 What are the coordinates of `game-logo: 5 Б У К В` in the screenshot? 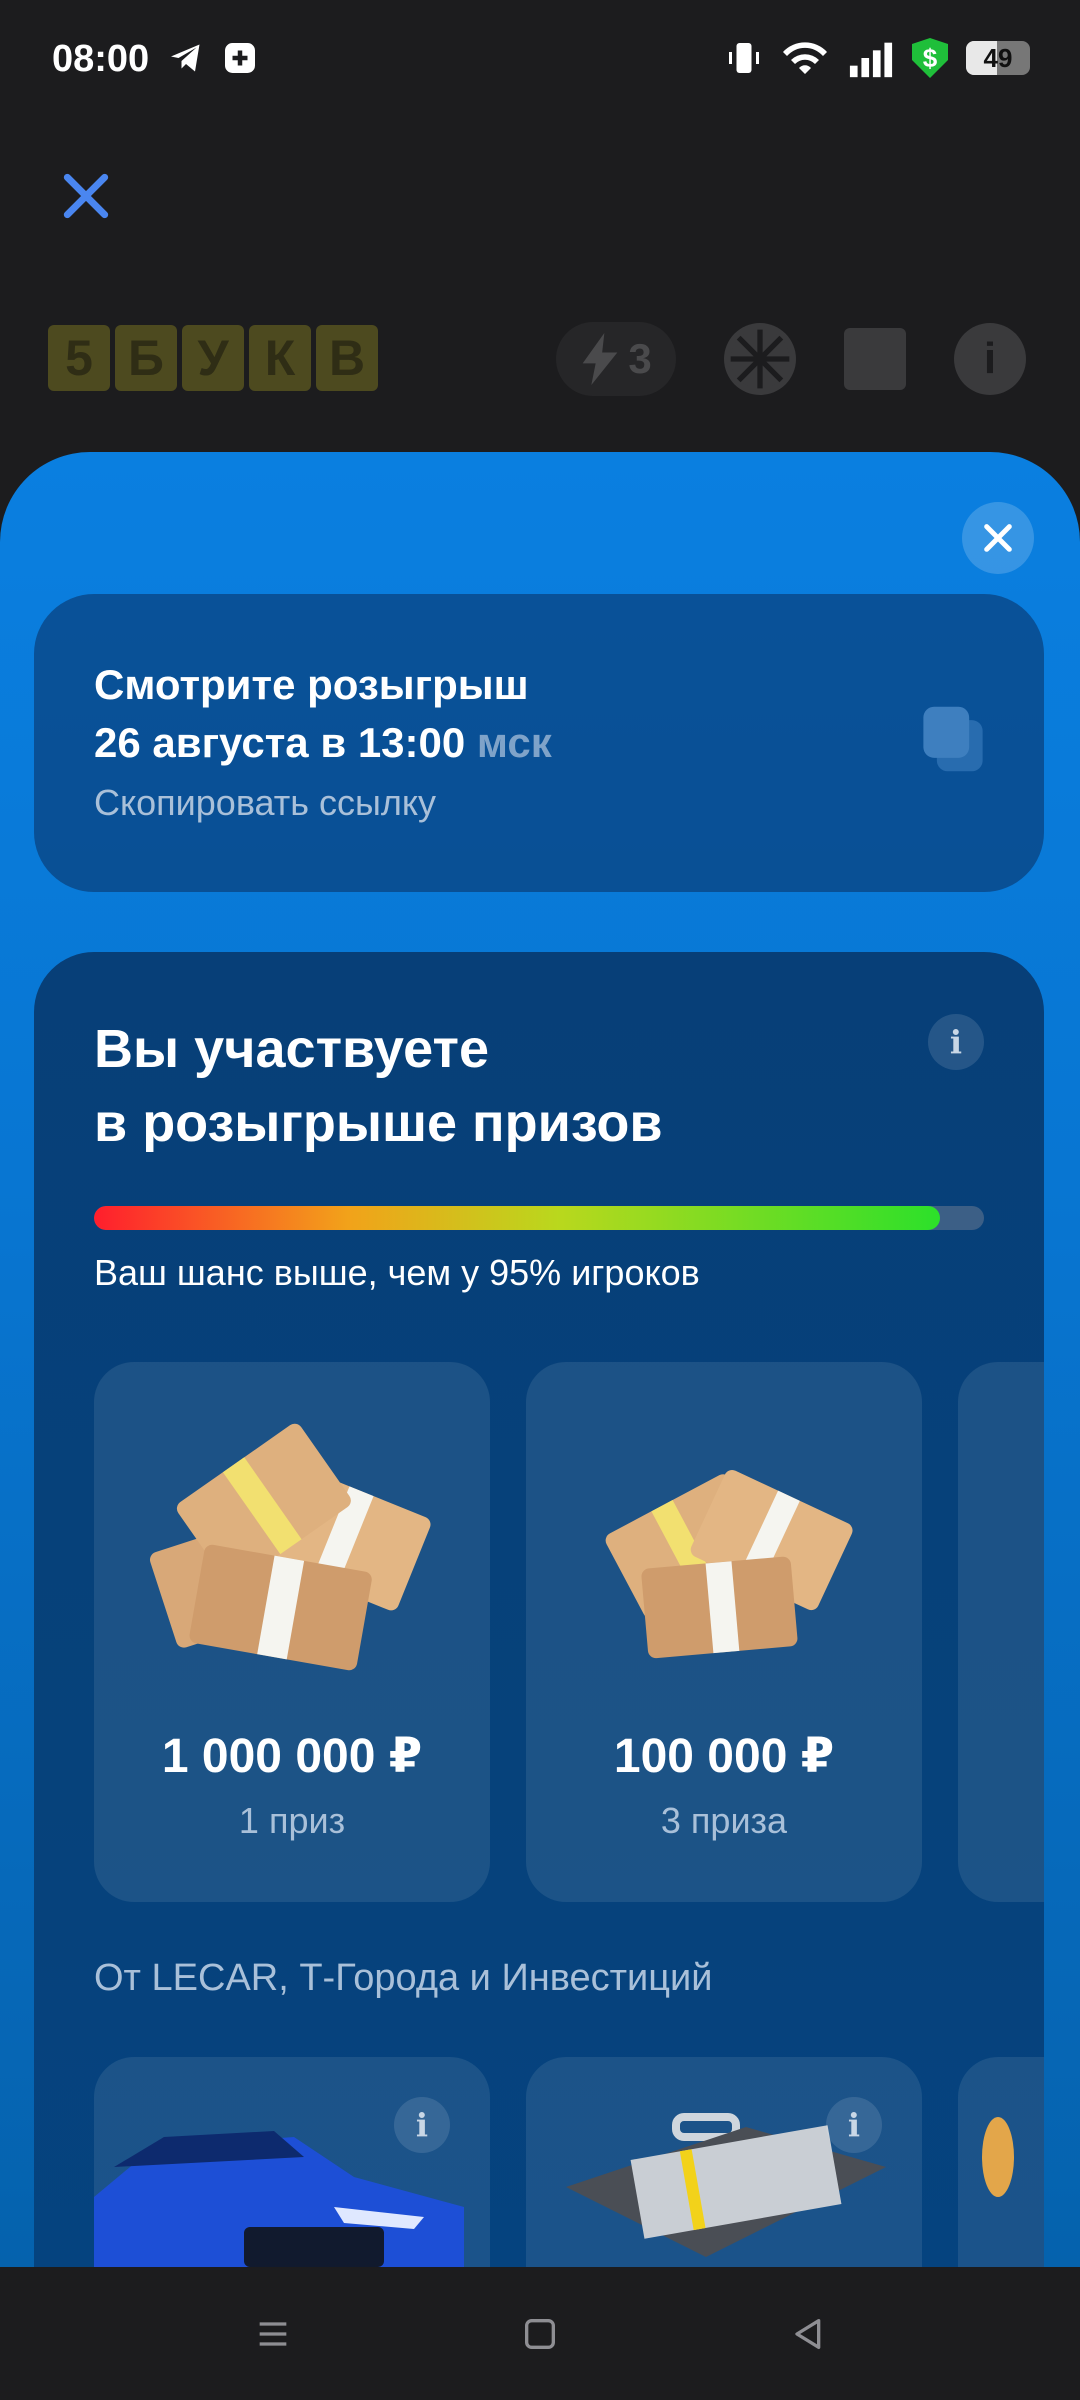 It's located at (213, 358).